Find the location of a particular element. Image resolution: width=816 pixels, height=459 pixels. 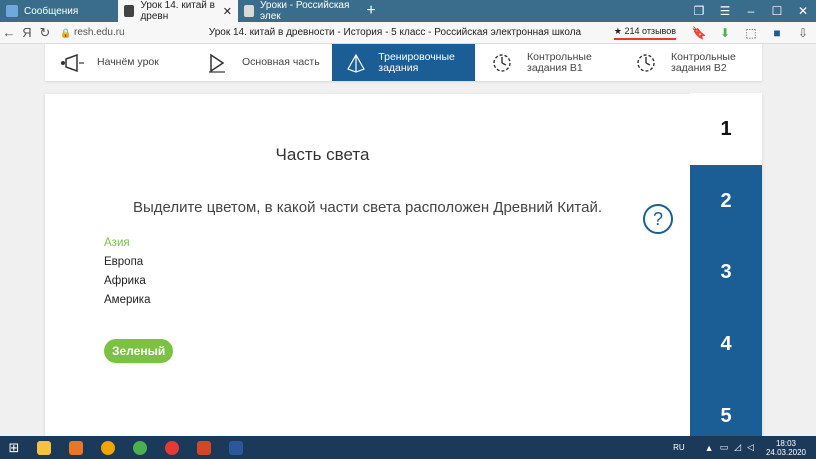

nav-start-lesson: Начнём урок is located at coordinates (117, 62).